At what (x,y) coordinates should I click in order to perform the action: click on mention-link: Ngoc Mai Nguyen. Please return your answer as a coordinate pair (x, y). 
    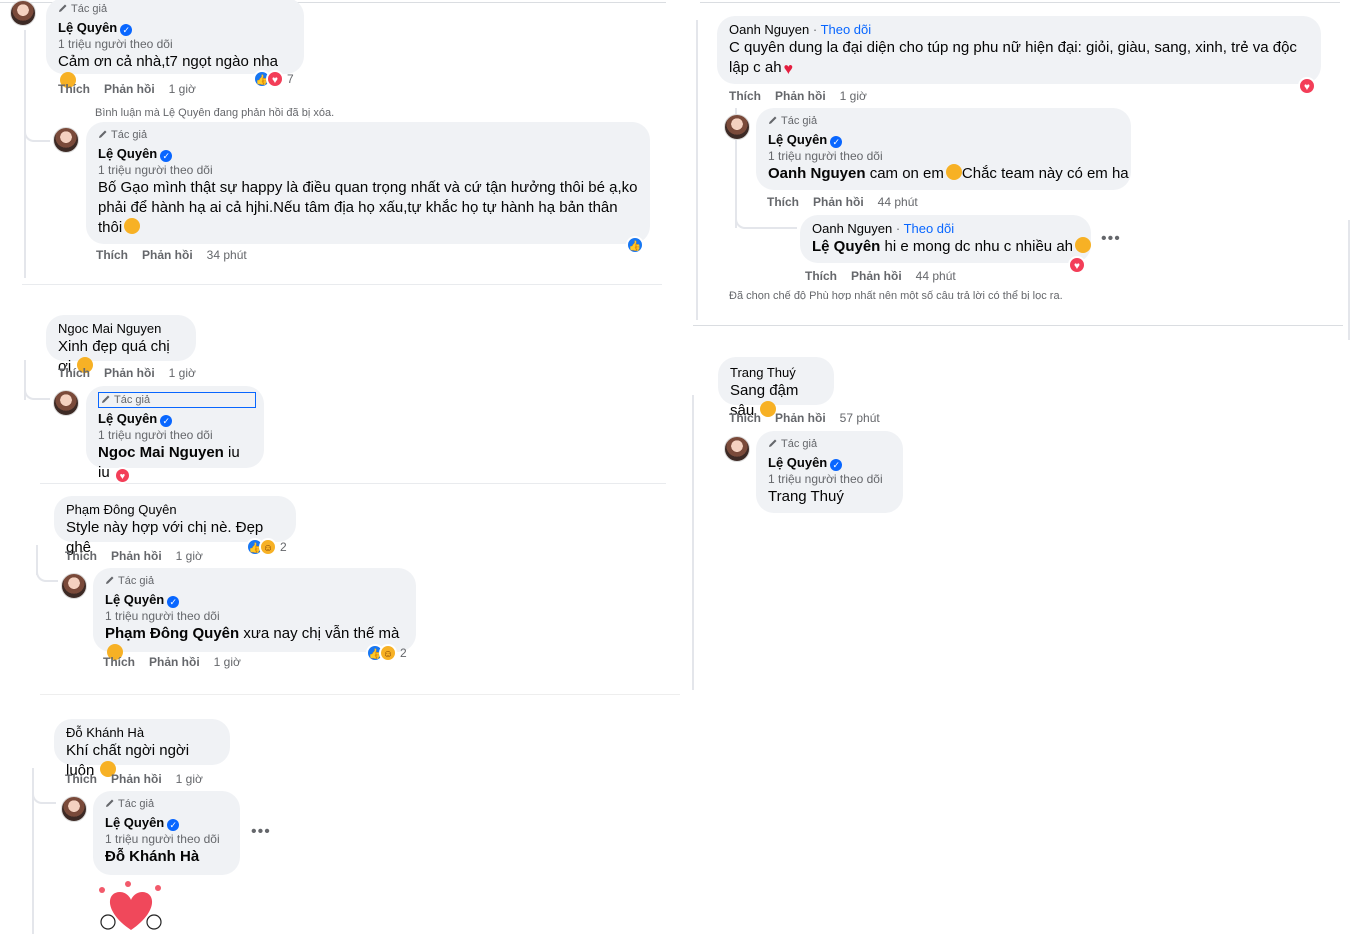
    Looking at the image, I should click on (161, 452).